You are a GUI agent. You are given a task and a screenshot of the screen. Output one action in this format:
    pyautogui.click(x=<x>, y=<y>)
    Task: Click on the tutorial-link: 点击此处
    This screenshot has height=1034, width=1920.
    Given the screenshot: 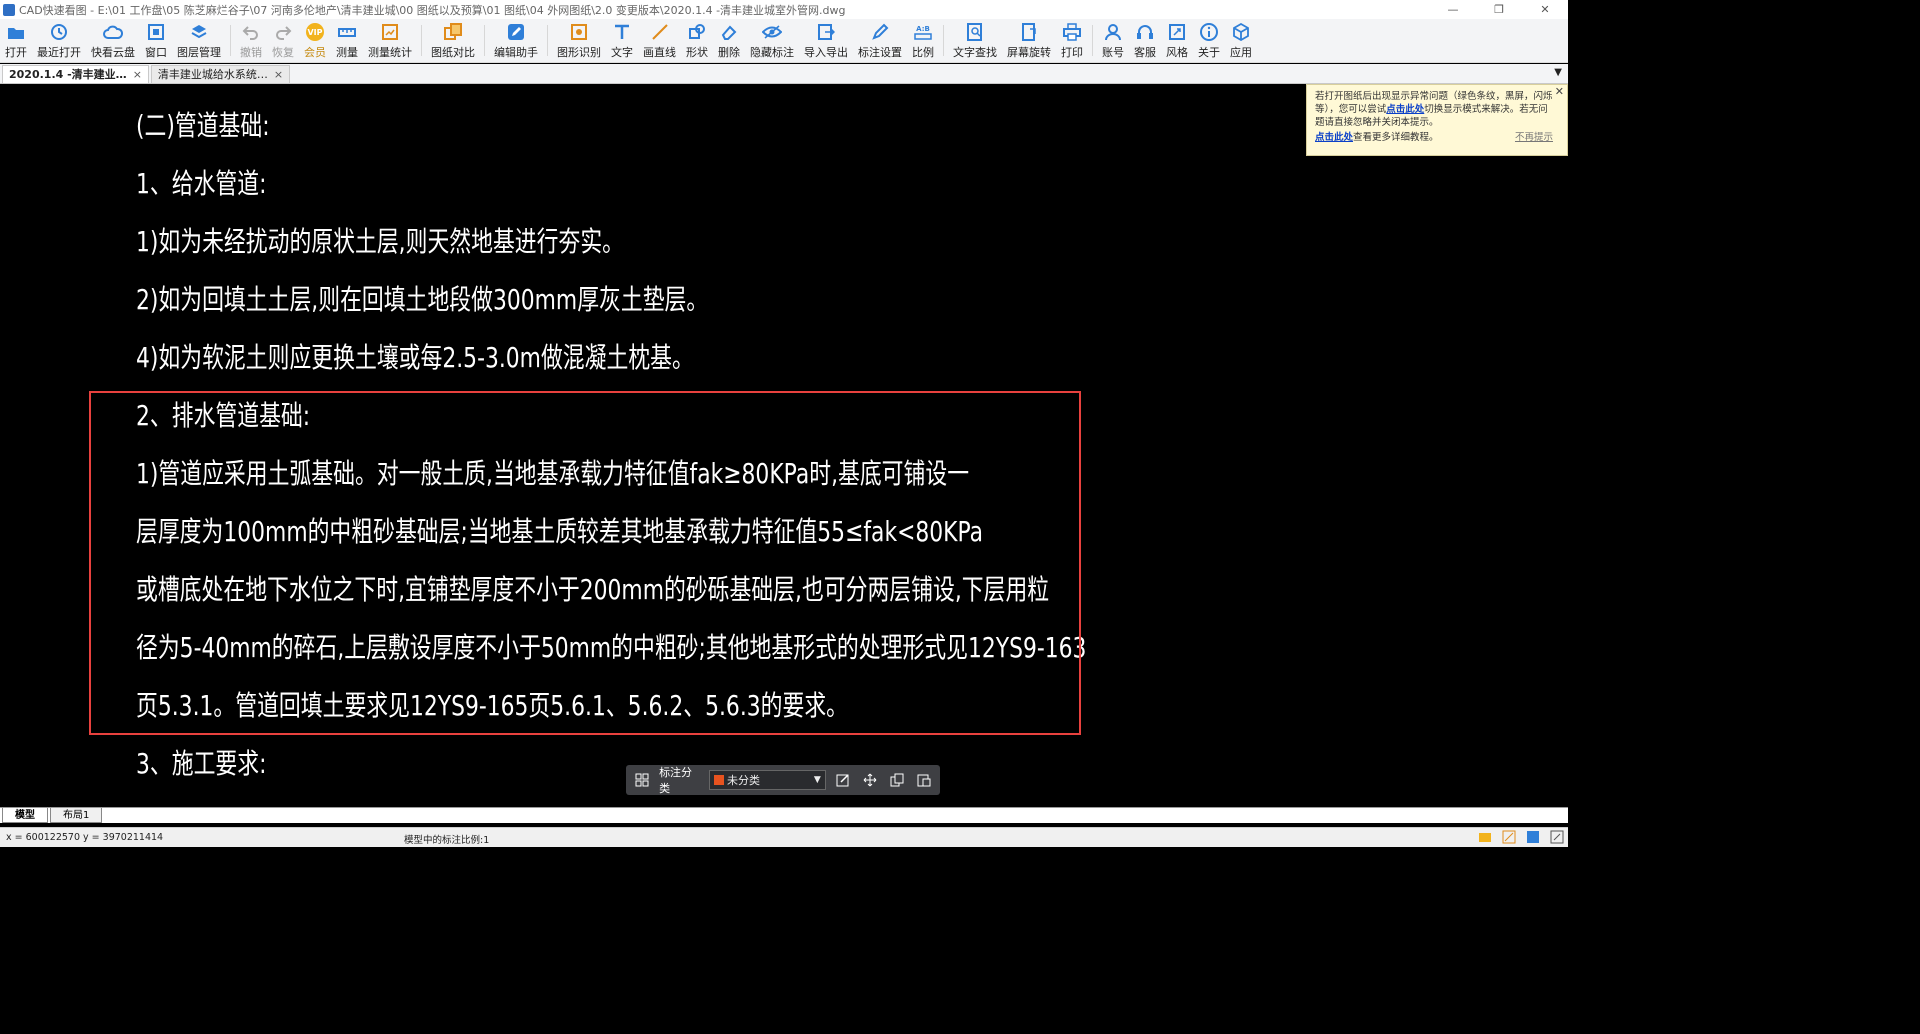 What is the action you would take?
    pyautogui.click(x=1334, y=137)
    